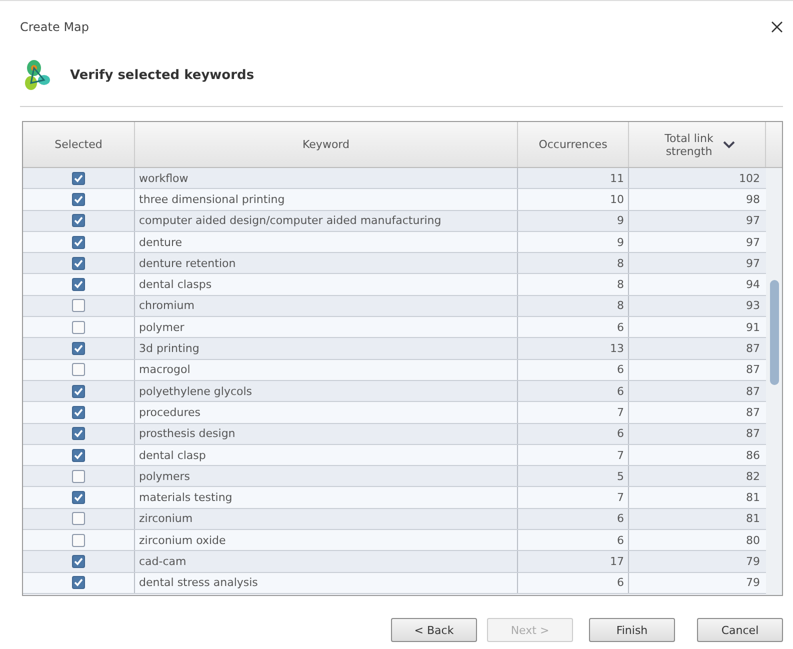 The height and width of the screenshot is (649, 793). I want to click on column-header: Selected, so click(79, 144).